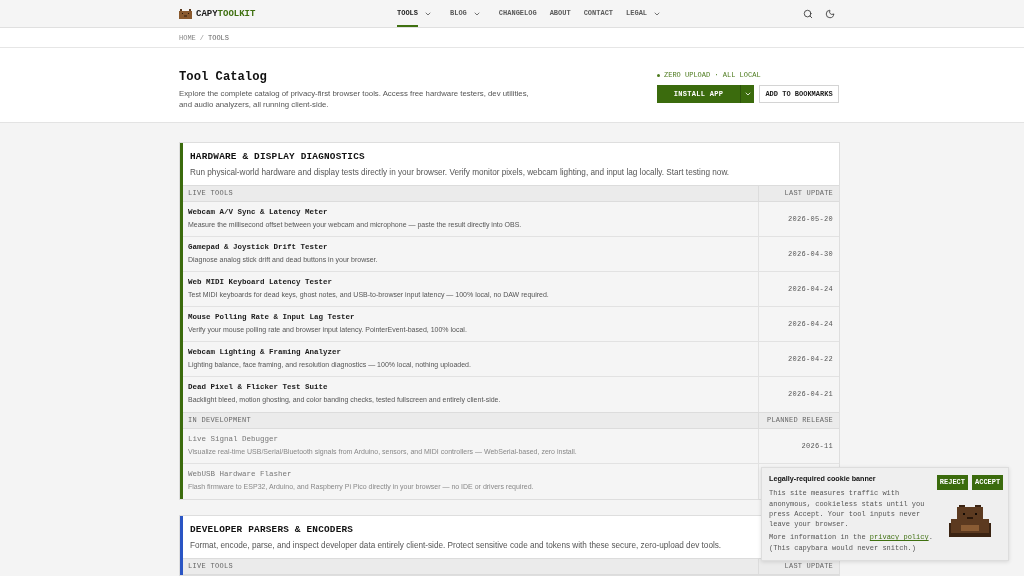 The image size is (1024, 576). Describe the element at coordinates (456, 545) in the screenshot. I see `section-description: Format, encode, parse, and inspect developer data entirely client-side. Protect sensitive code and tokens with these secure, zero-upload dev tools.` at that location.